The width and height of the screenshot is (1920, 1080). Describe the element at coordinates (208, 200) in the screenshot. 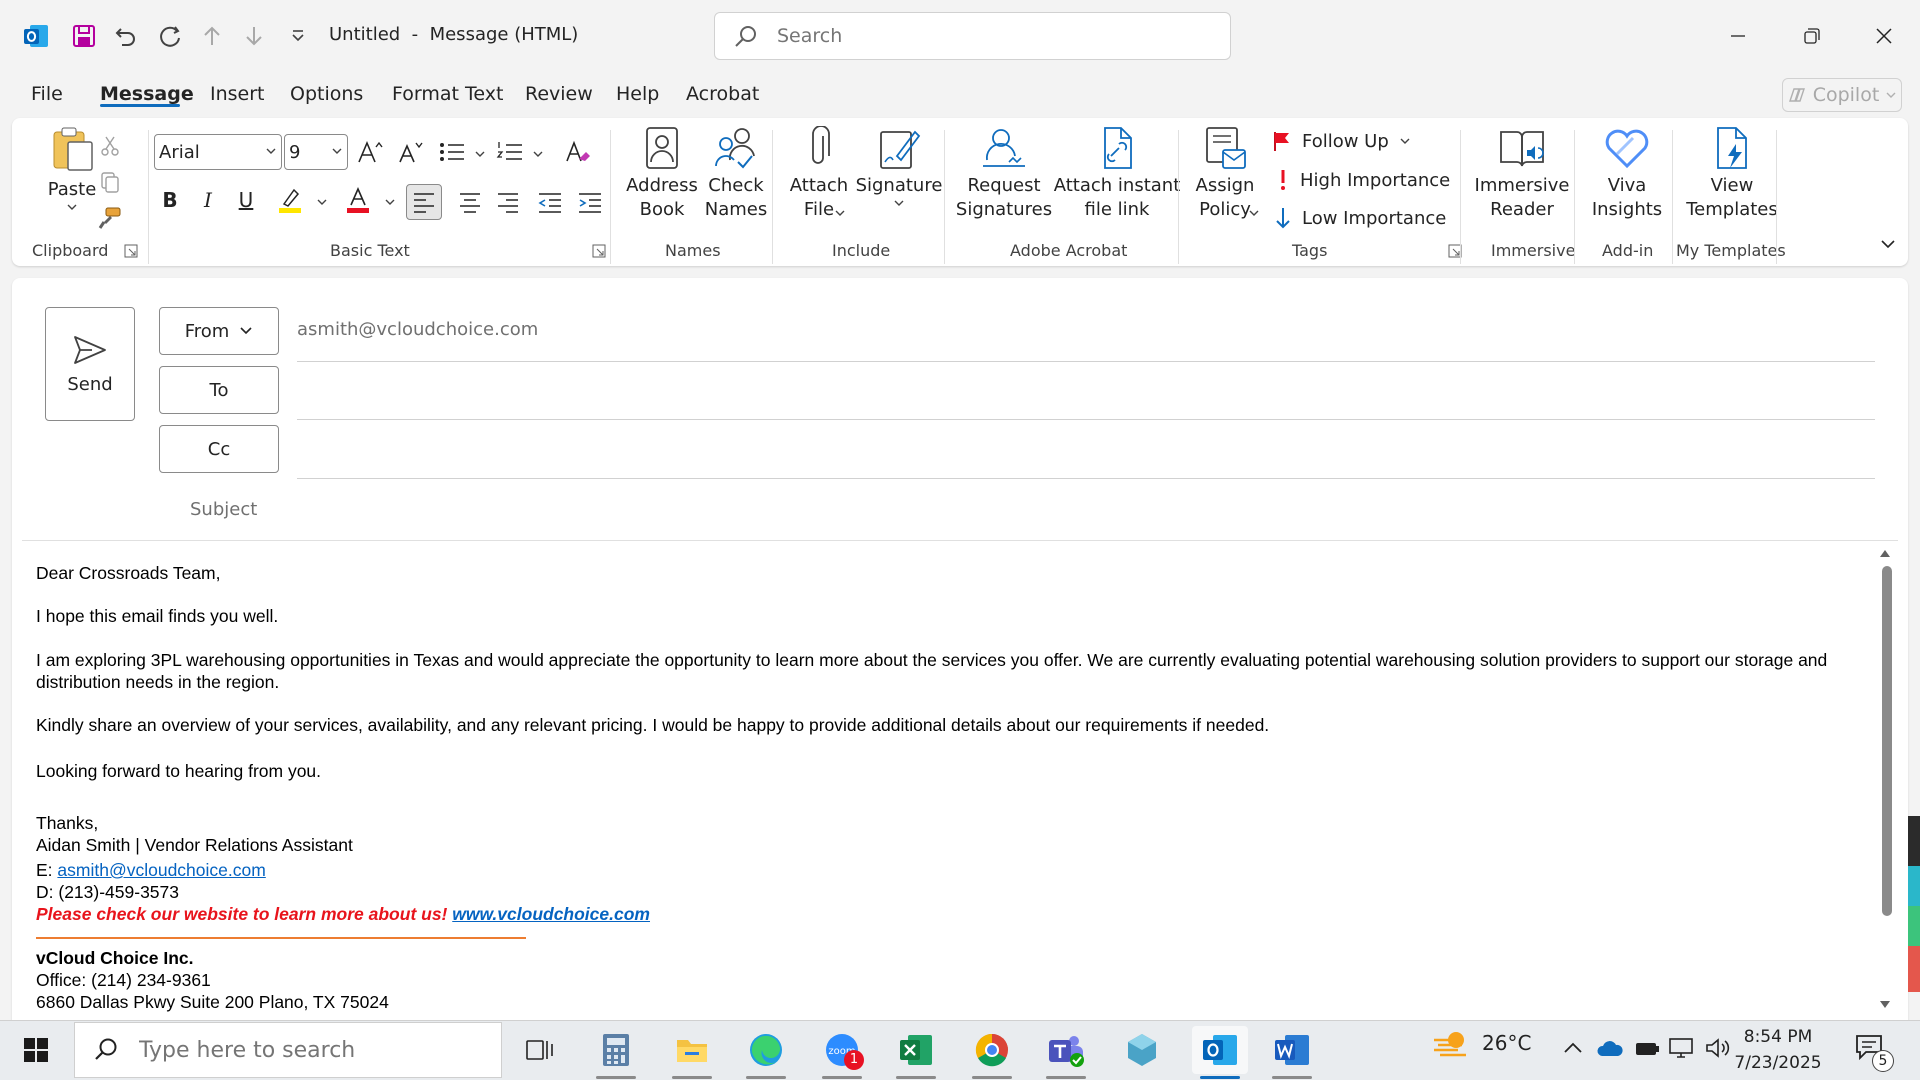

I see `italic-button: I` at that location.